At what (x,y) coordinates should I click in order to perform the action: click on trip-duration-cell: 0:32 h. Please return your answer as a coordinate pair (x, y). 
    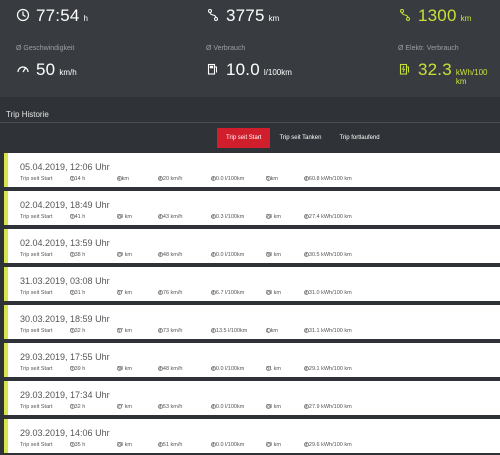
    Looking at the image, I should click on (77, 407).